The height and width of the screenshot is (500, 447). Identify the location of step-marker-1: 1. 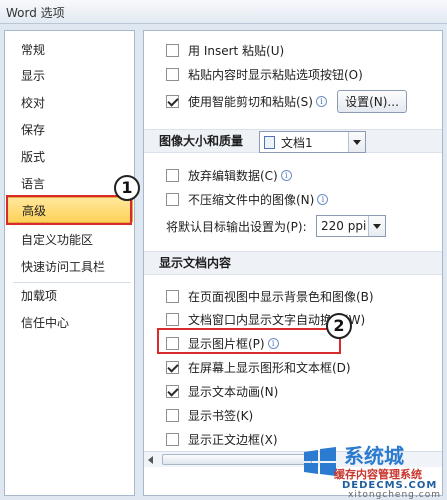
(127, 188).